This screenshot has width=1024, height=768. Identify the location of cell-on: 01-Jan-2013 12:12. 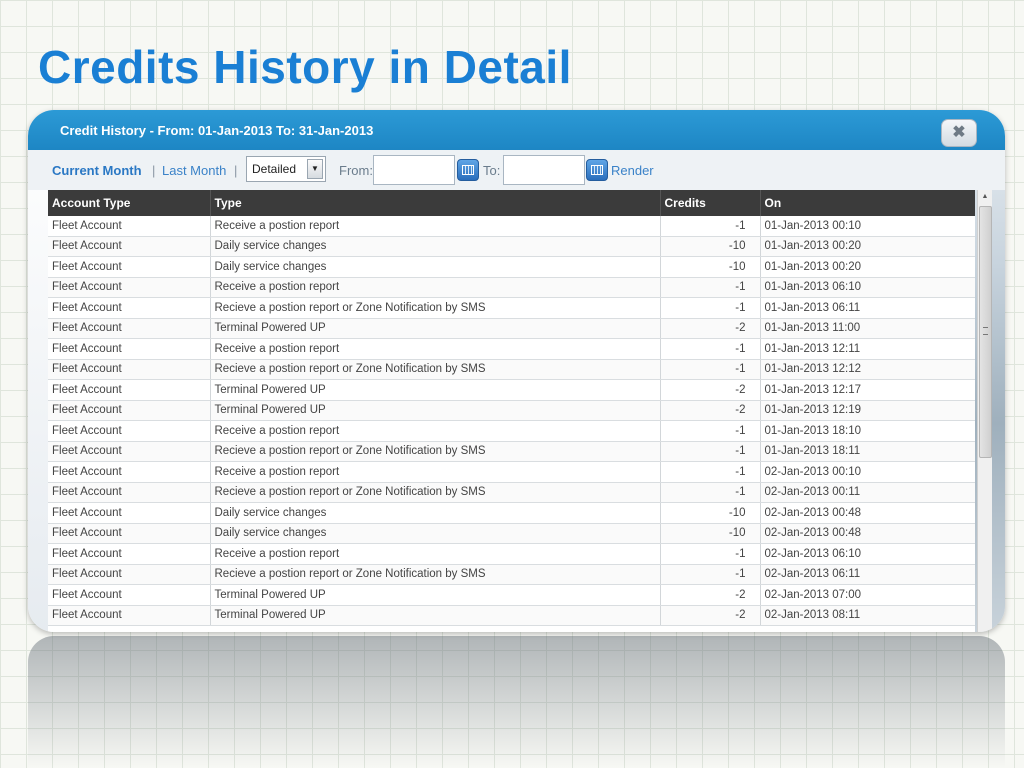
(867, 369).